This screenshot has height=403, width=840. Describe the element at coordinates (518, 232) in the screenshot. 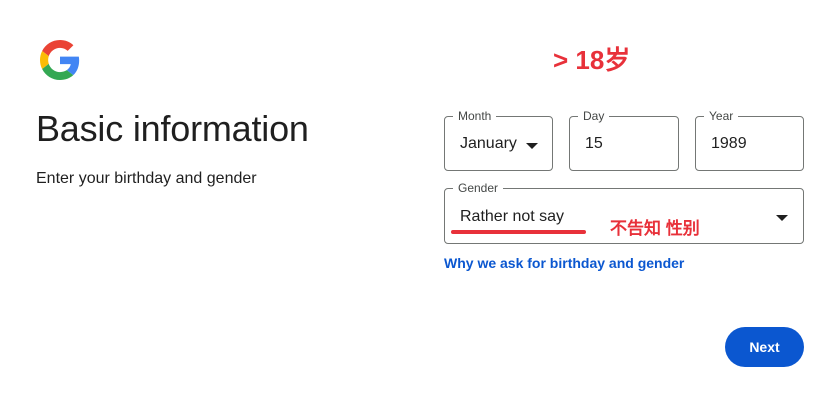

I see `annotation-underline` at that location.